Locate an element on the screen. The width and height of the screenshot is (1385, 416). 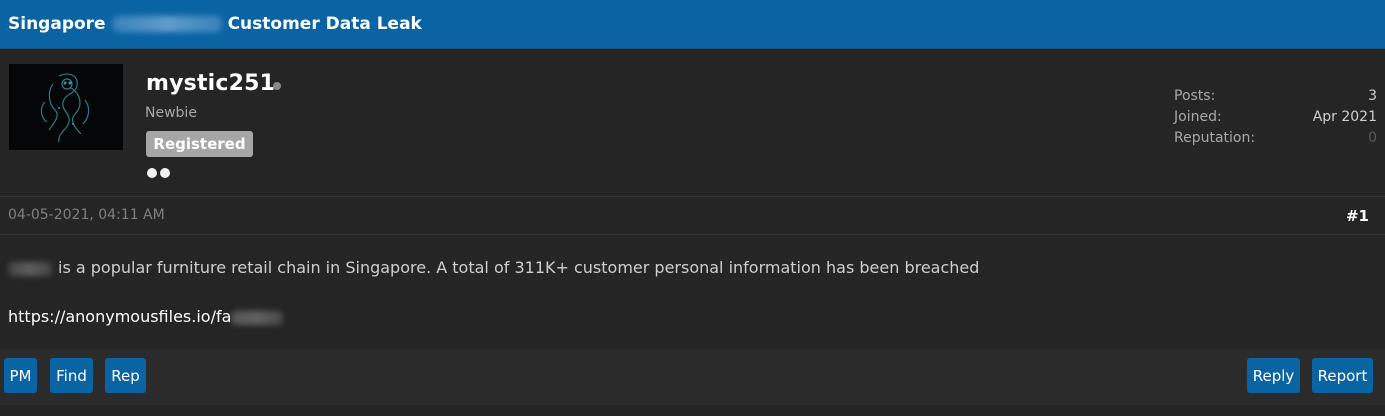
joined-value: Apr 2021 is located at coordinates (1344, 117).